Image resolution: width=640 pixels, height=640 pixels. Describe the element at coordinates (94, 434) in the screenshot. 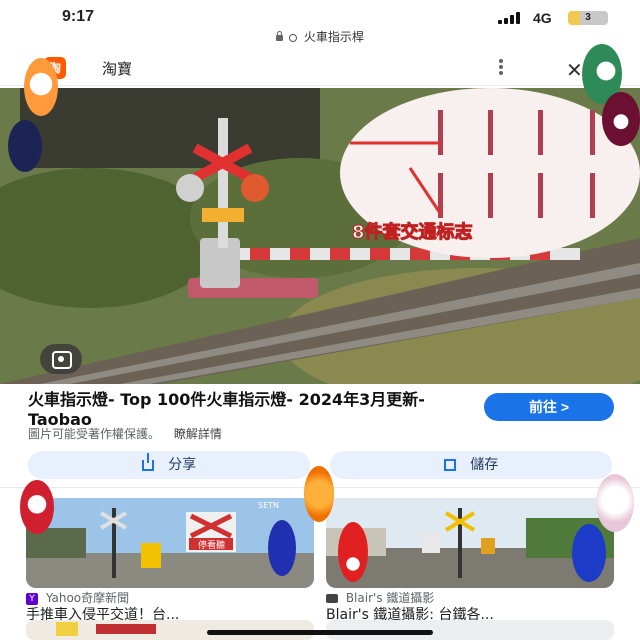

I see `copyright-notice: 圖片可能受著作權保護。` at that location.